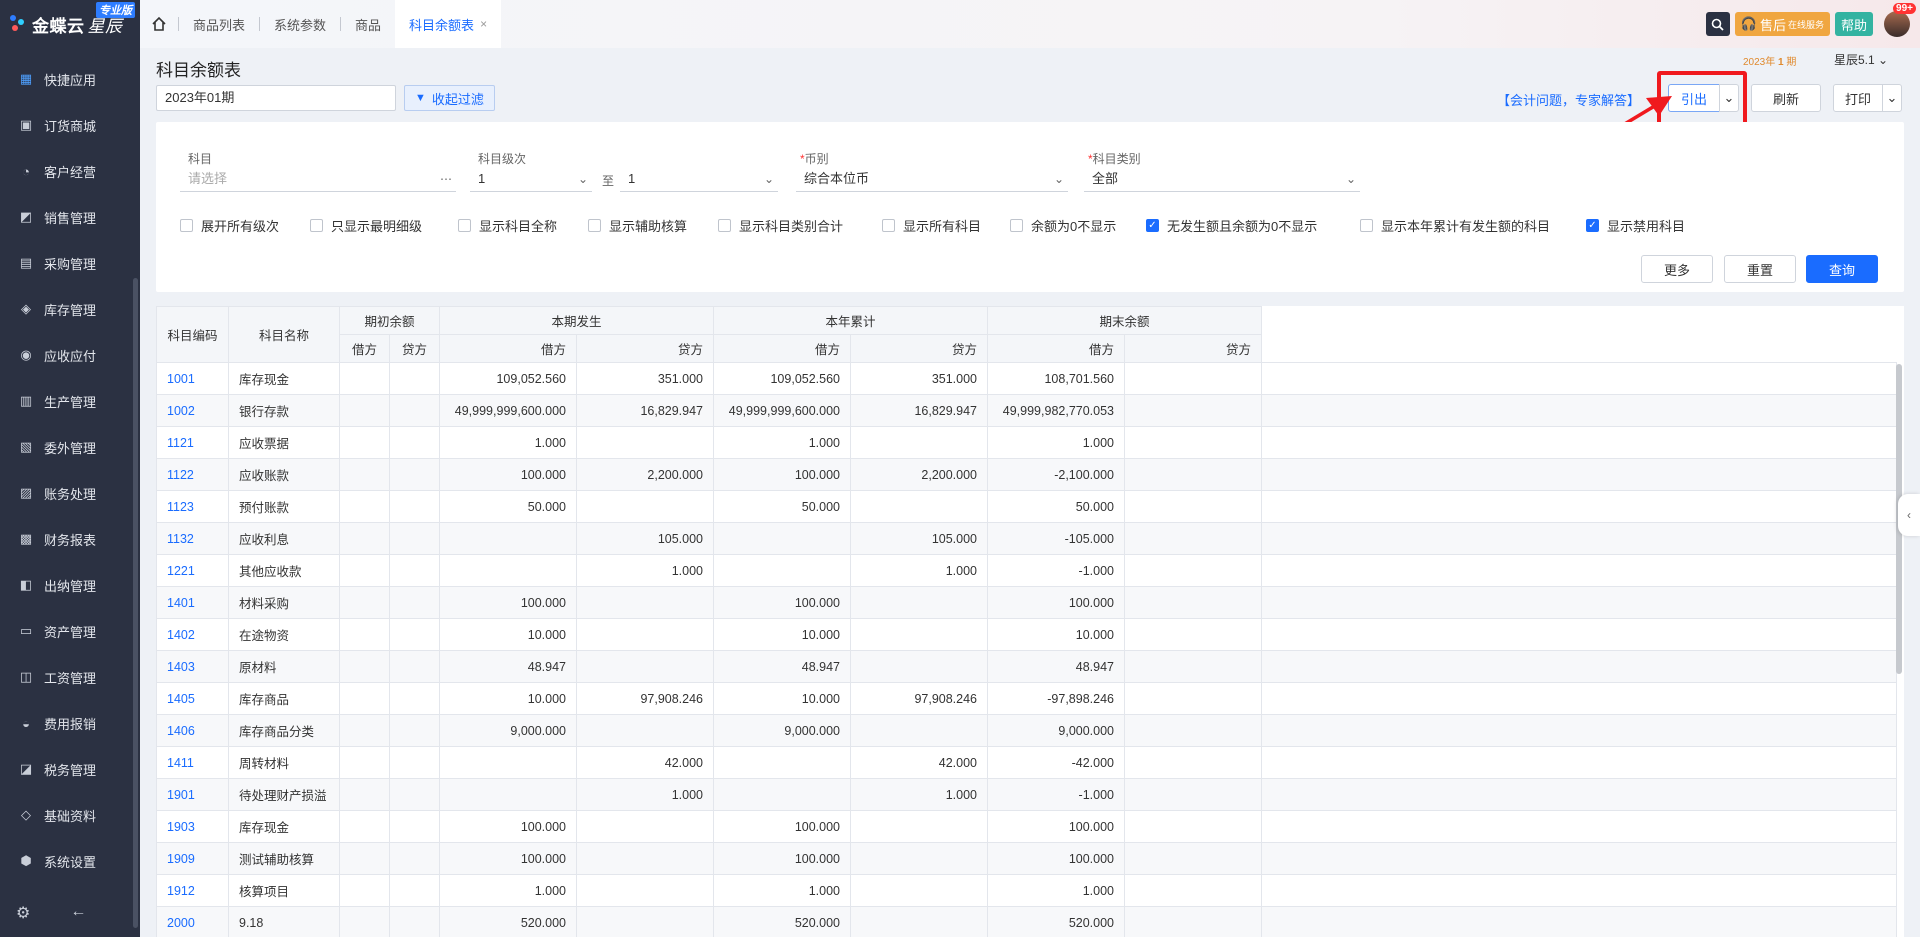 The image size is (1920, 937). What do you see at coordinates (159, 24) in the screenshot?
I see `home-icon` at bounding box center [159, 24].